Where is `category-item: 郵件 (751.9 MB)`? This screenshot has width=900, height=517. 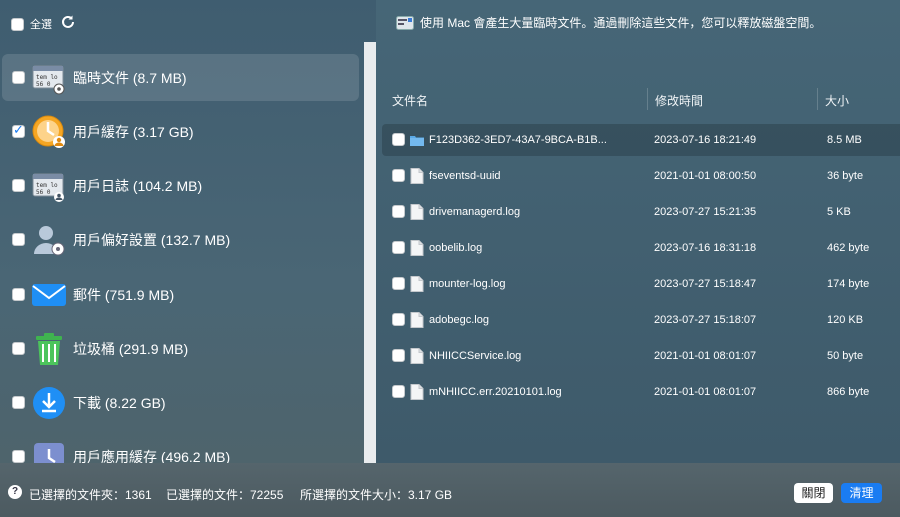 category-item: 郵件 (751.9 MB) is located at coordinates (180, 294).